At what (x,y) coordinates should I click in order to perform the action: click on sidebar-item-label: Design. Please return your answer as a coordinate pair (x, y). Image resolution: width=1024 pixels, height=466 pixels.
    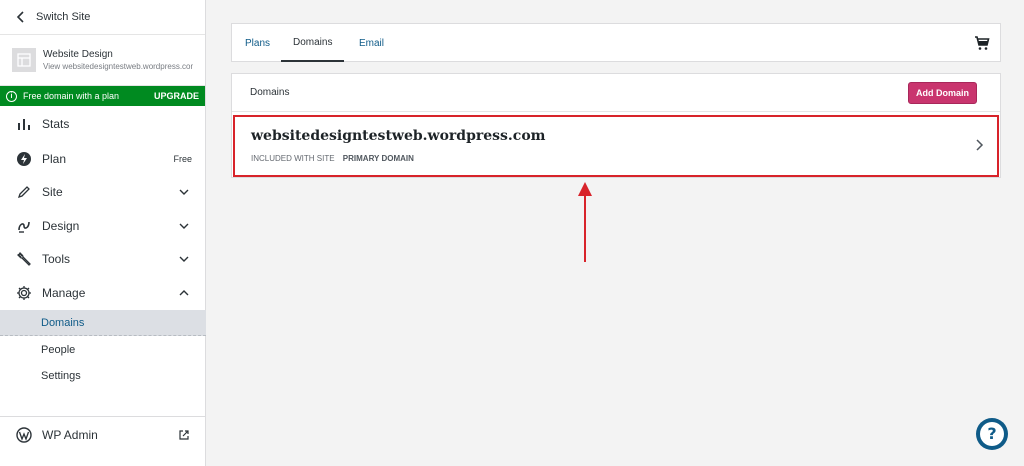
    Looking at the image, I should click on (61, 226).